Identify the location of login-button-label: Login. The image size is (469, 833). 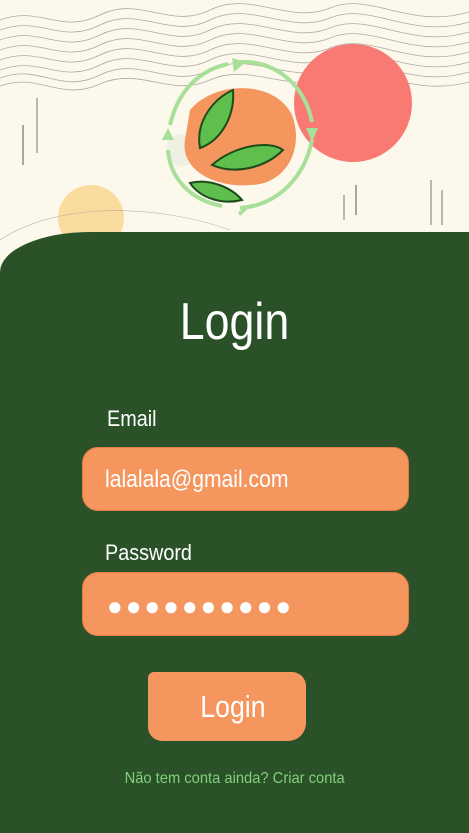
(233, 706).